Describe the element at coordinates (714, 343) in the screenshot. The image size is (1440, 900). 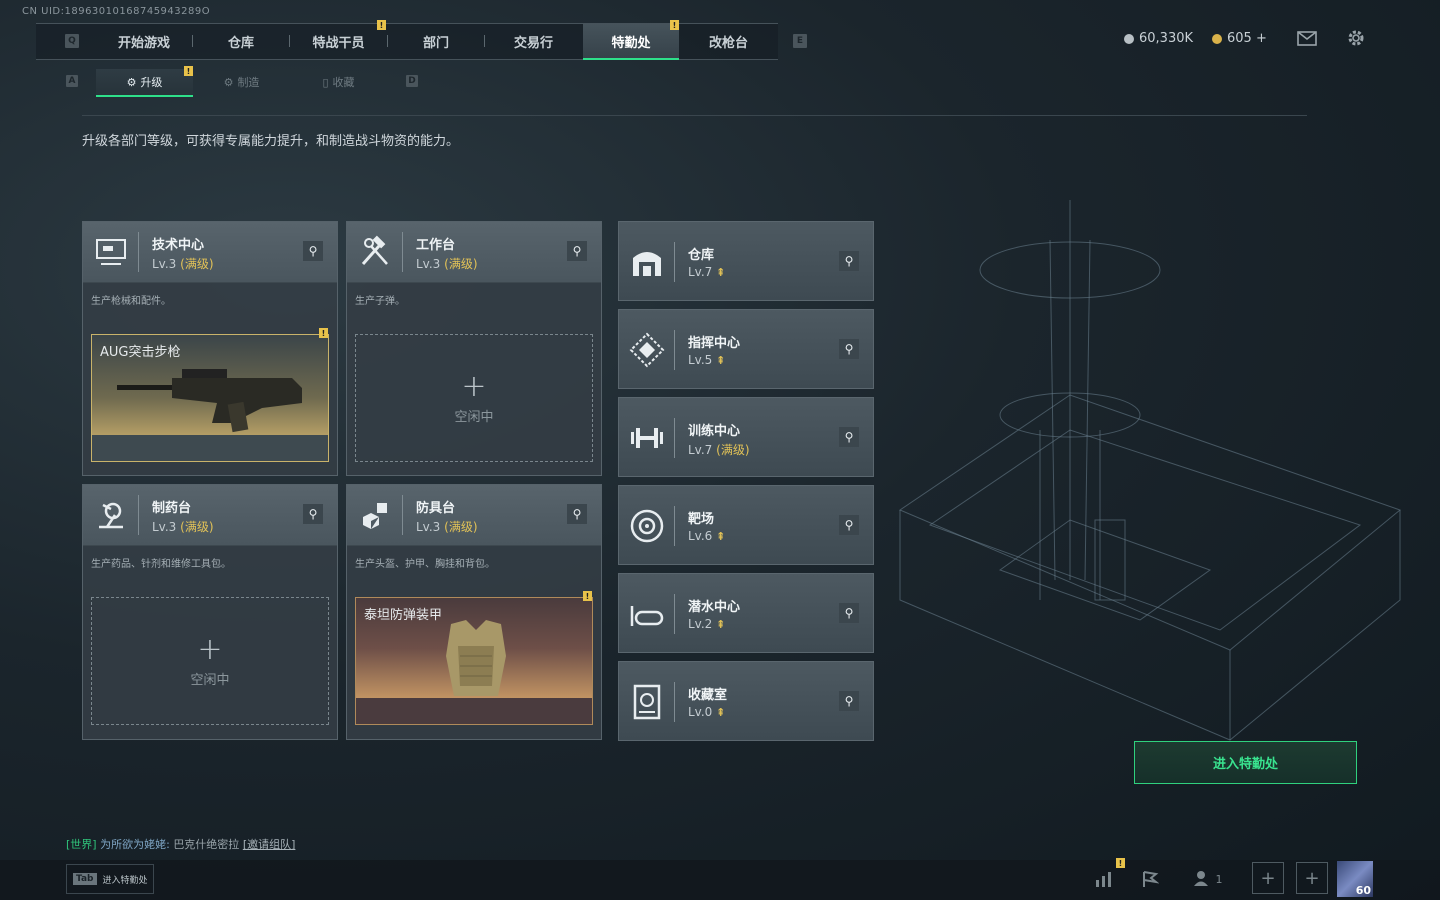
I see `dept-title: 指挥中心` at that location.